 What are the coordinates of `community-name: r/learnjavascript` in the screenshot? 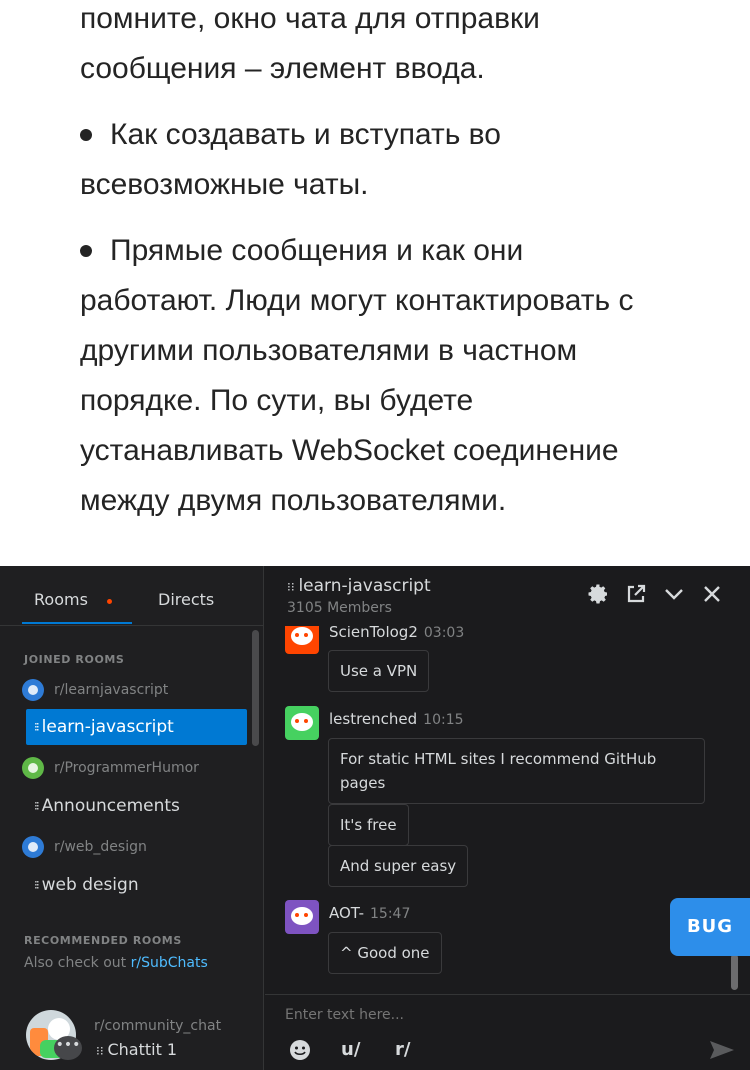 It's located at (111, 690).